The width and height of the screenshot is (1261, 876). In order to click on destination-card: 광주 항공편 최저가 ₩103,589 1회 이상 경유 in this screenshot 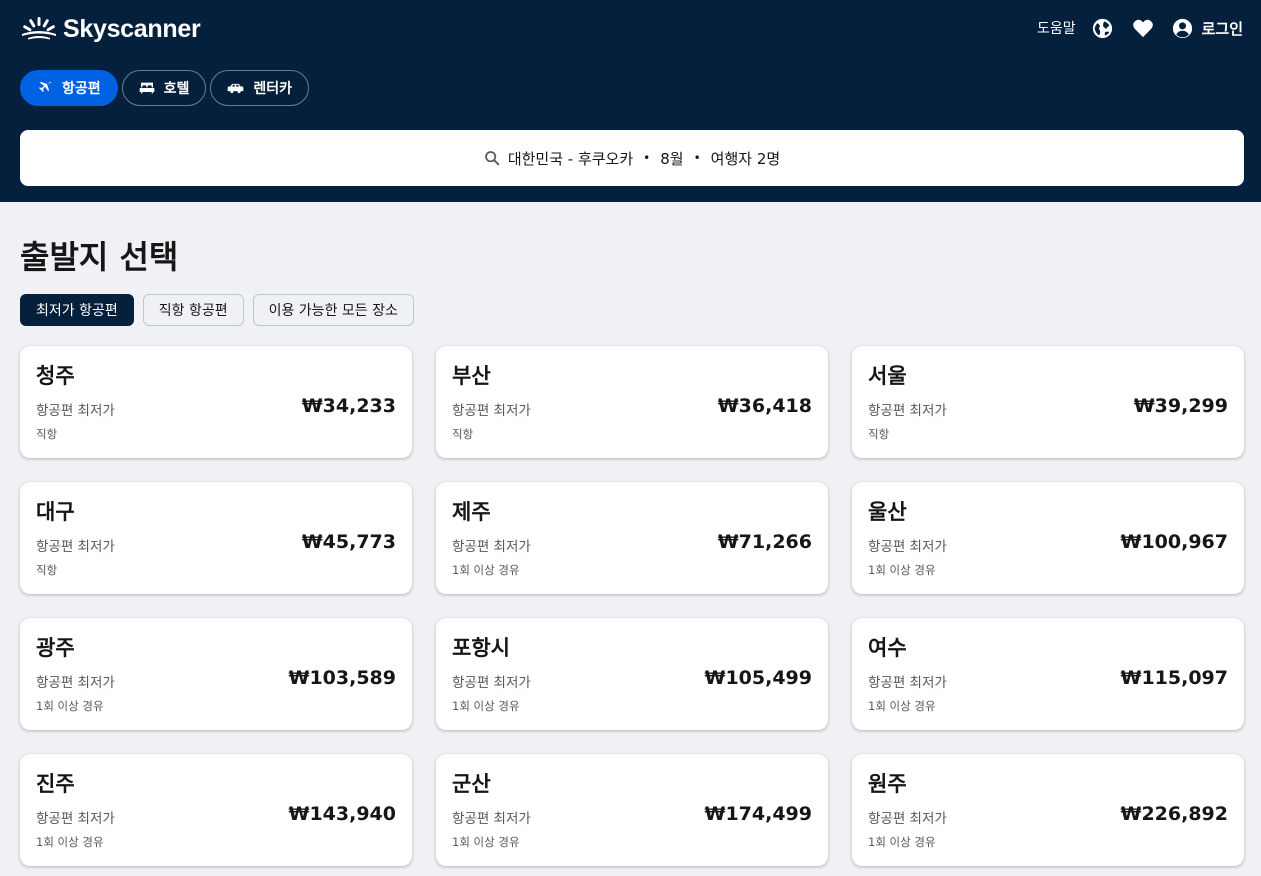, I will do `click(216, 674)`.